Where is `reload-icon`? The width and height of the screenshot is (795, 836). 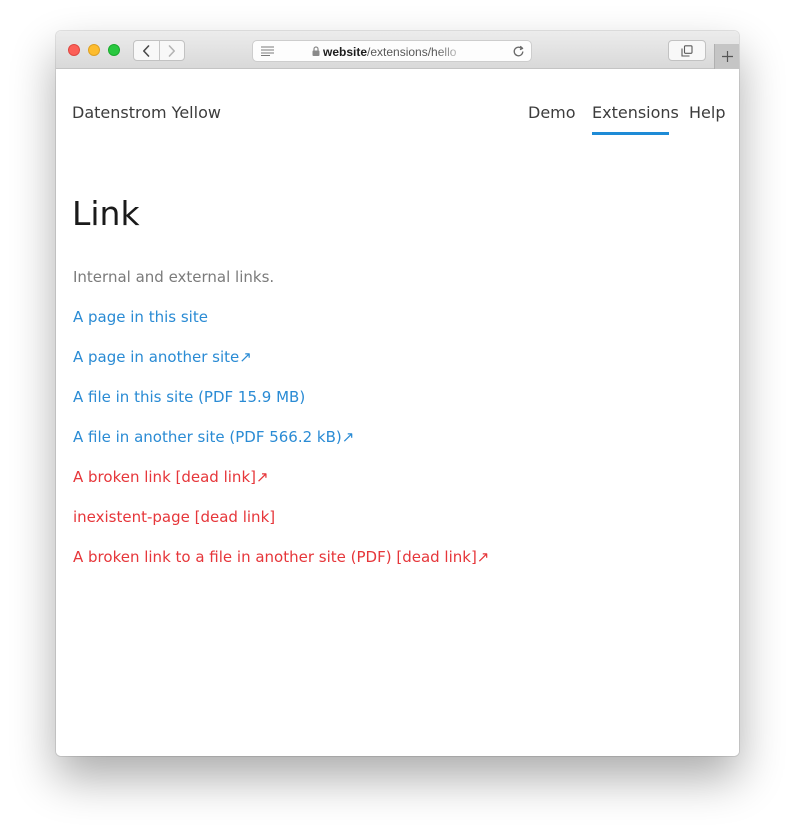
reload-icon is located at coordinates (518, 51).